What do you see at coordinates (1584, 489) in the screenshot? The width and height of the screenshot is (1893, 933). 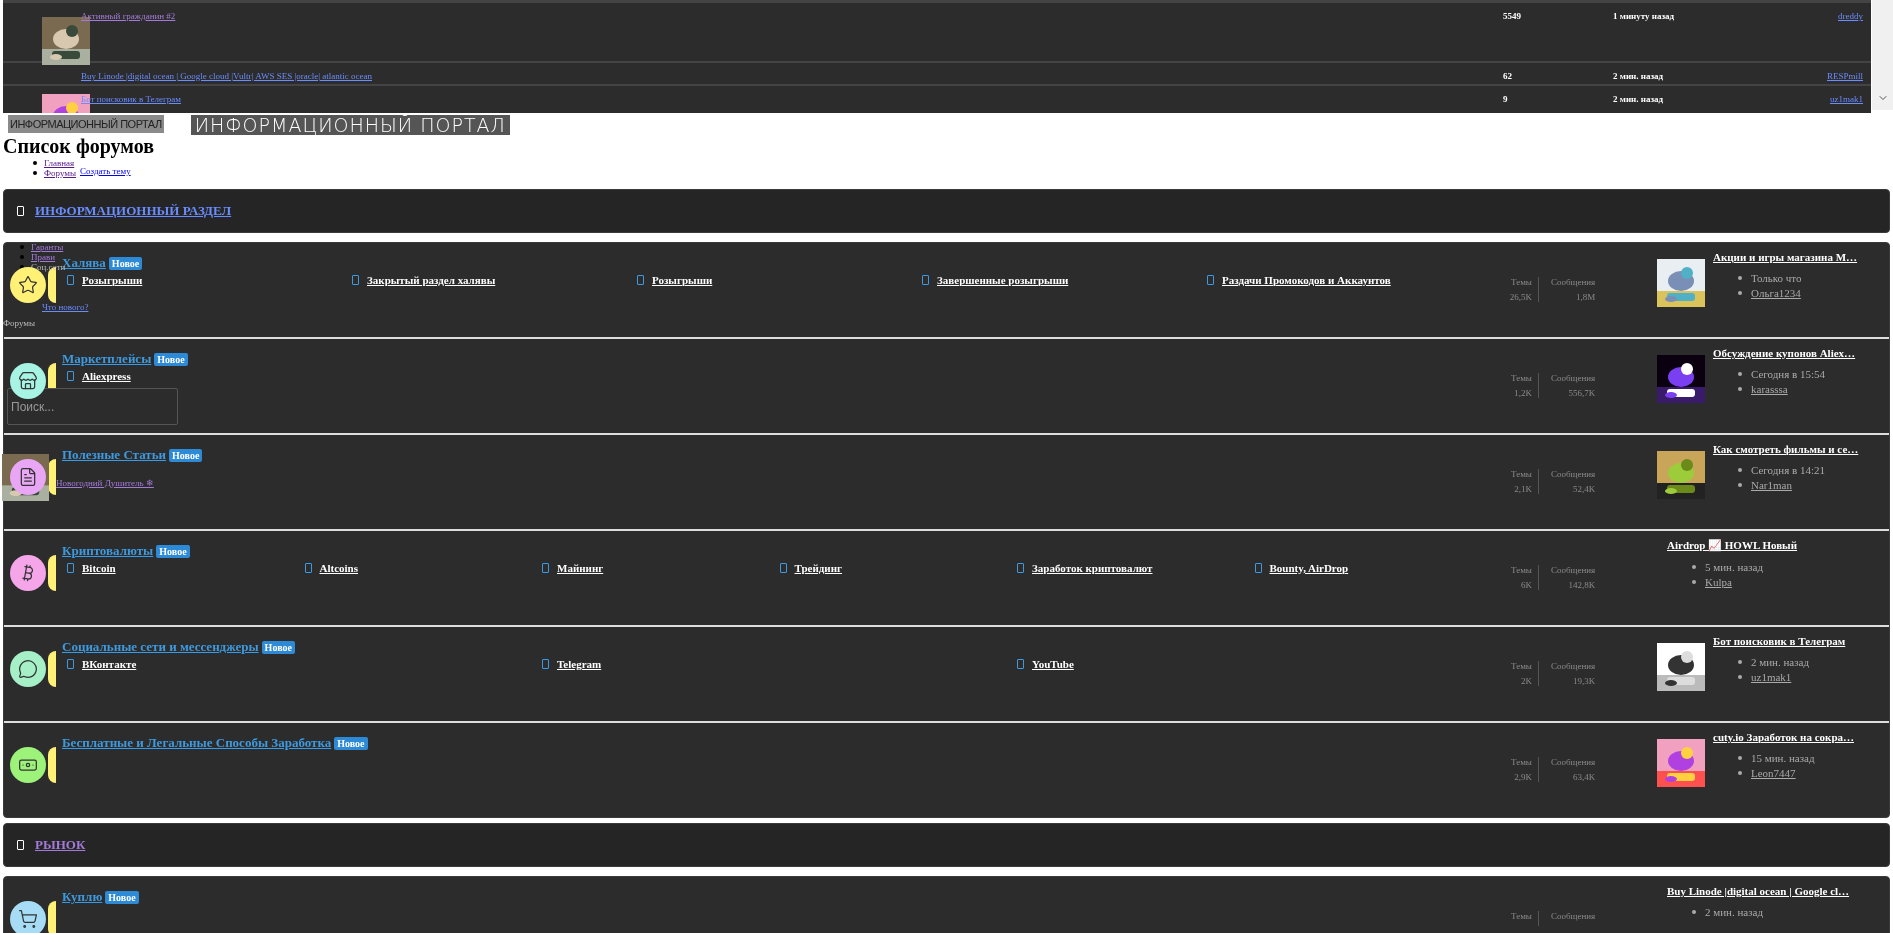 I see `stat-value: 52,4K` at bounding box center [1584, 489].